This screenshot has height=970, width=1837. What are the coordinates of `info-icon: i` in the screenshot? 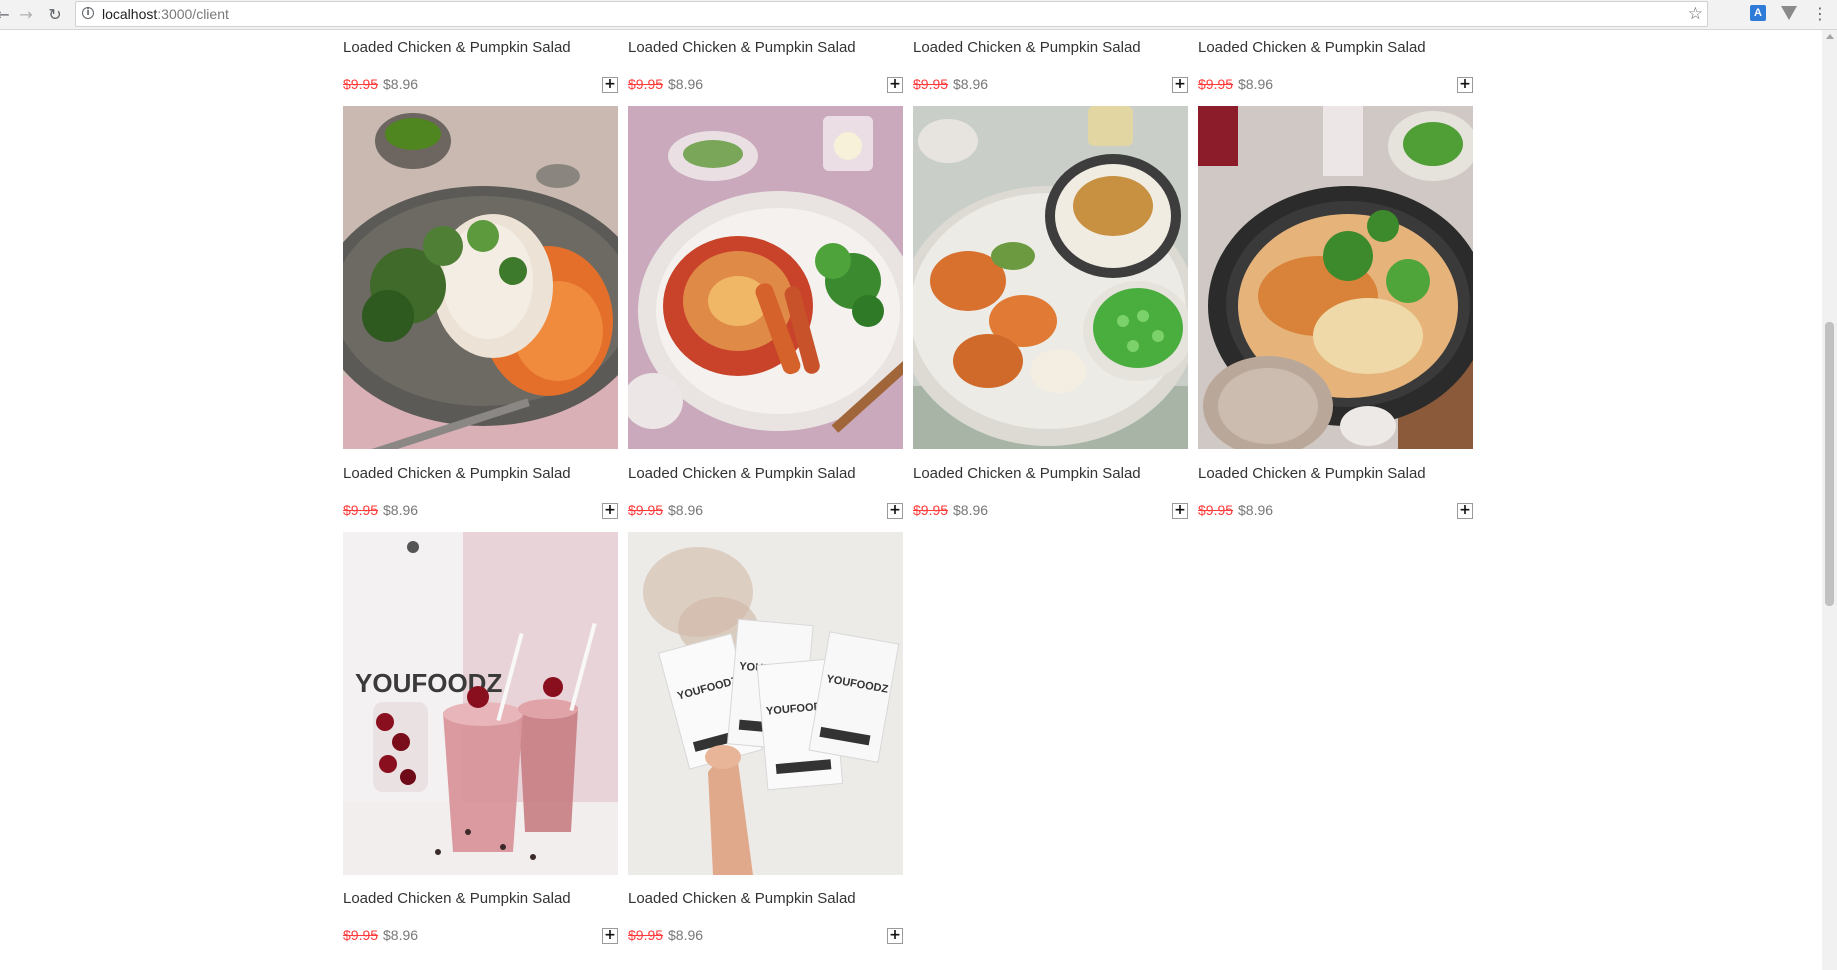 It's located at (88, 13).